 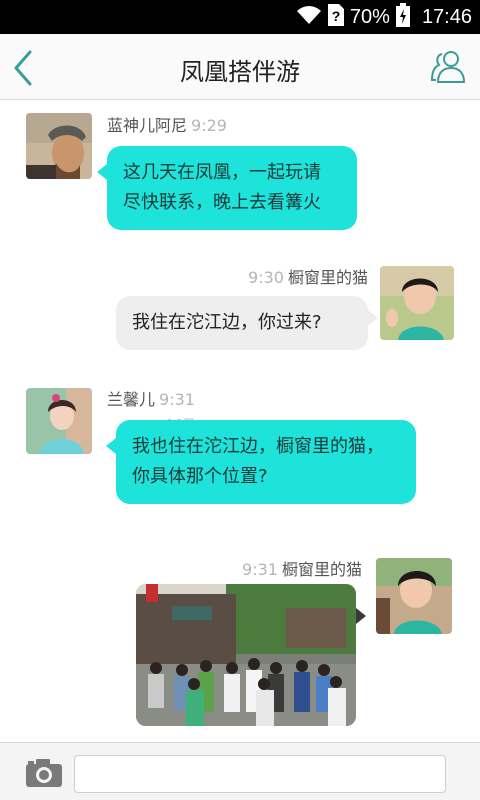 I want to click on message-meta: 9:31 橱窗里的猫, so click(x=300, y=568).